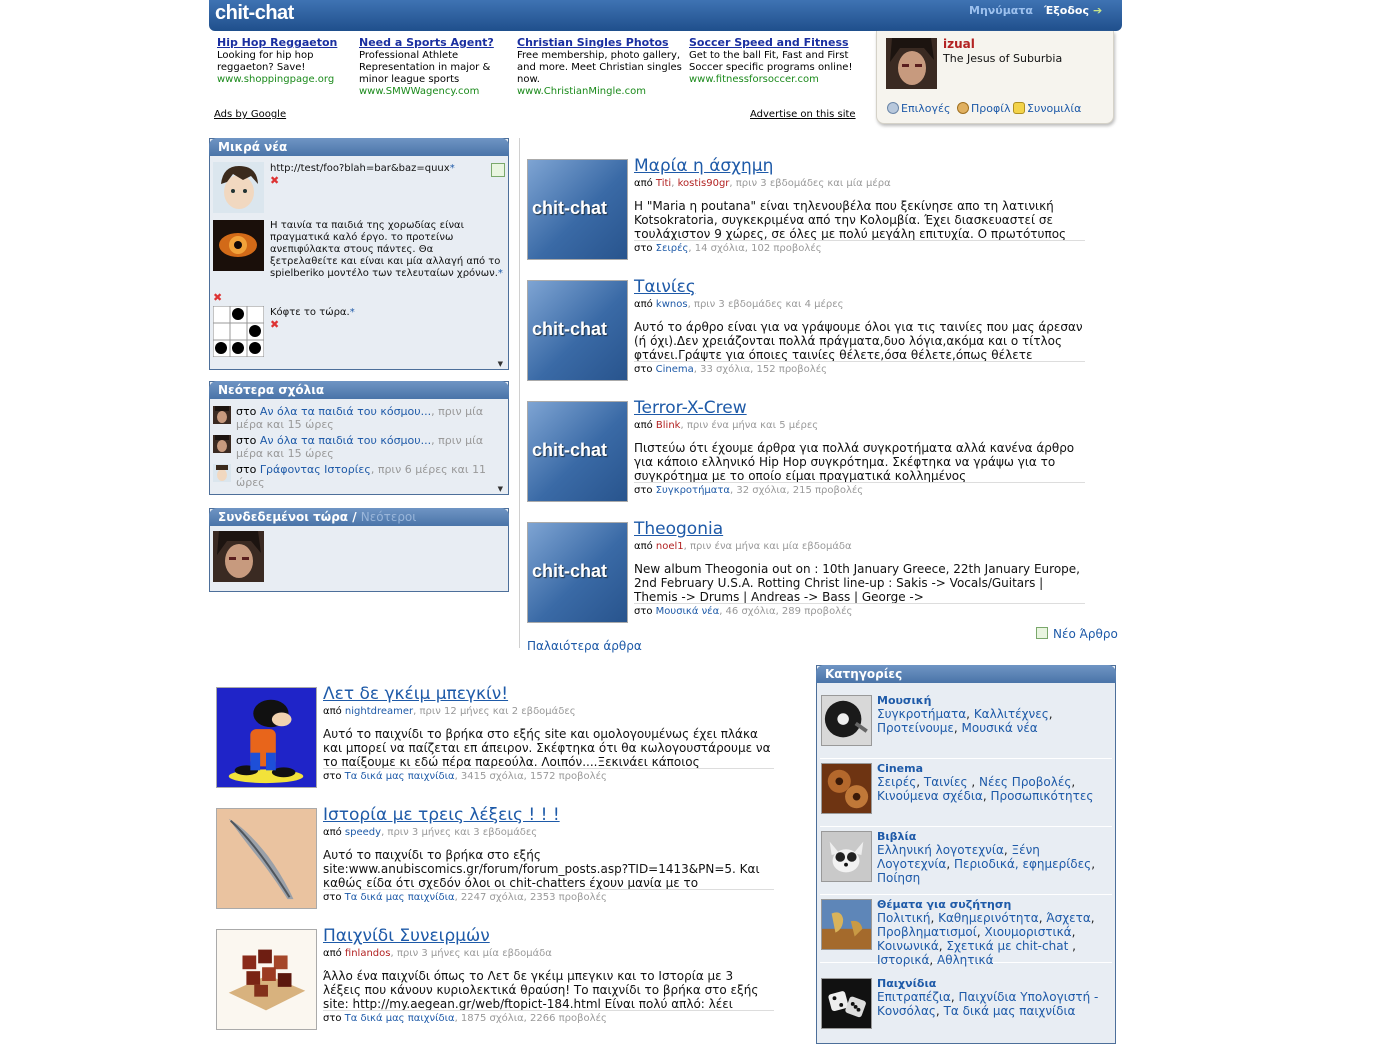 The image size is (1400, 1050). What do you see at coordinates (690, 408) in the screenshot?
I see `article-title: Terror-X-Crew` at bounding box center [690, 408].